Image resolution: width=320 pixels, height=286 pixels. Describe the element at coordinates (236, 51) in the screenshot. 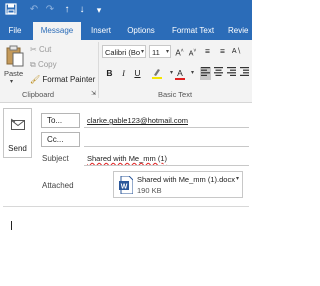

I see `clear-formatting-icon: A∖` at that location.